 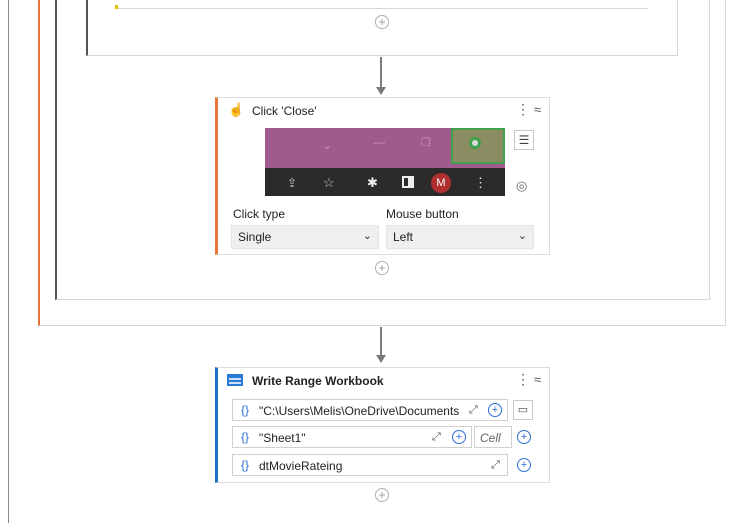 What do you see at coordinates (475, 143) in the screenshot?
I see `target-anchor-icon` at bounding box center [475, 143].